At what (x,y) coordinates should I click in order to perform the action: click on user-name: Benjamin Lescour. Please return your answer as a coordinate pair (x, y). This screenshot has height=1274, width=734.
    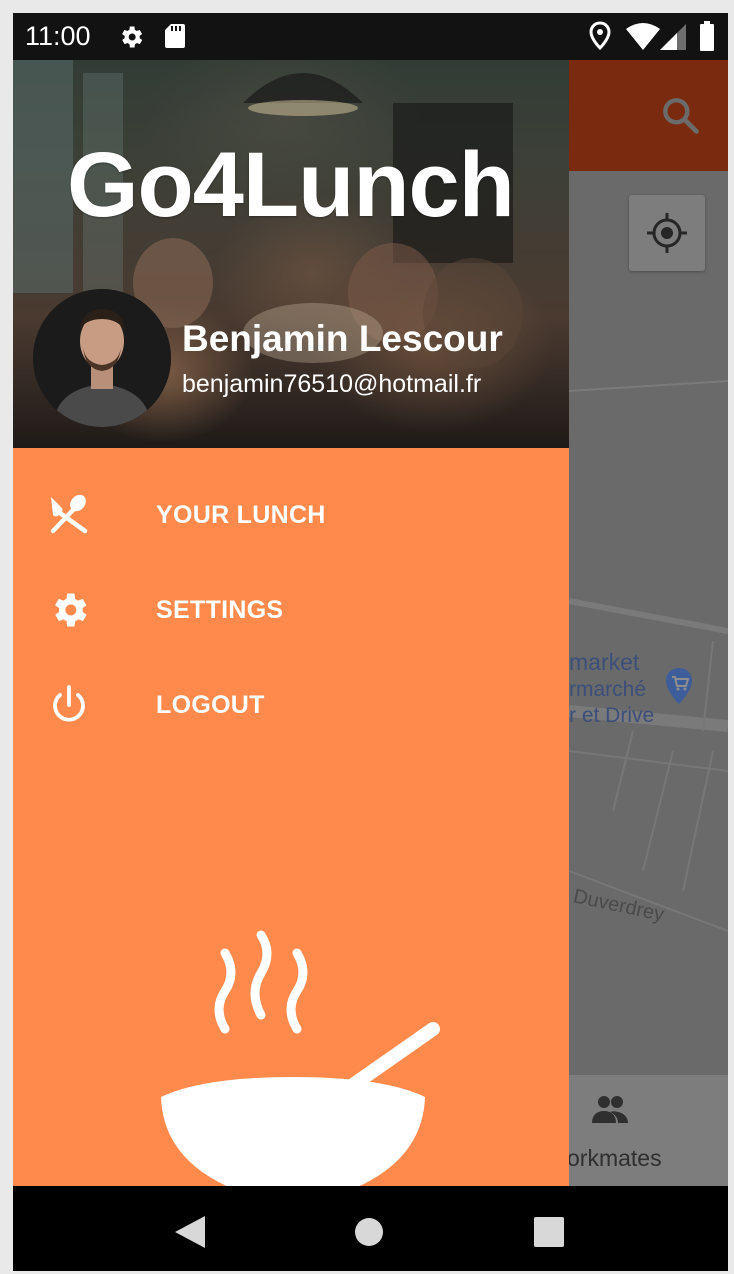
    Looking at the image, I should click on (342, 338).